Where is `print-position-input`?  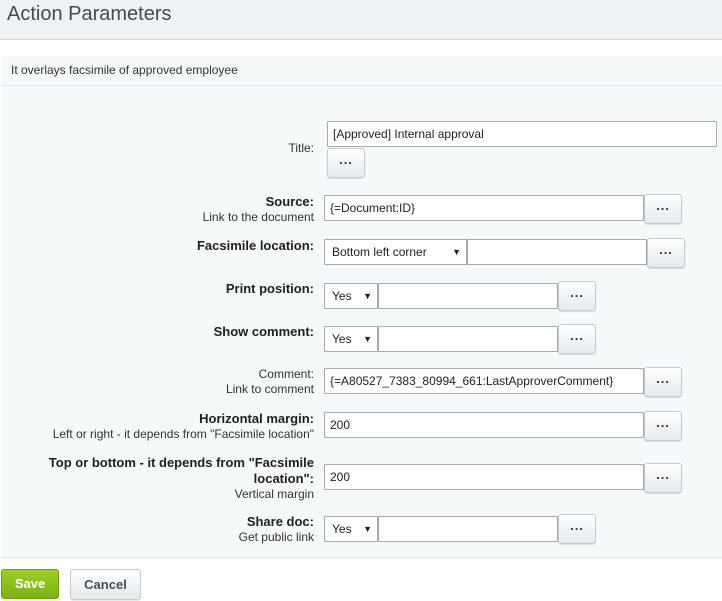
print-position-input is located at coordinates (468, 296).